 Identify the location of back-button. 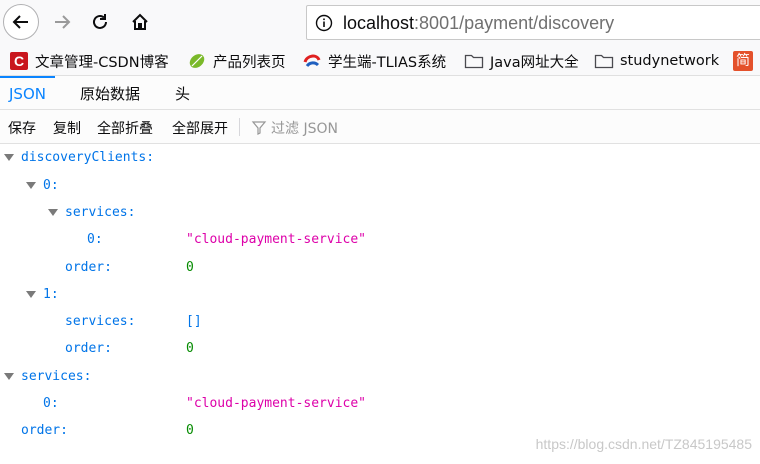
(21, 22).